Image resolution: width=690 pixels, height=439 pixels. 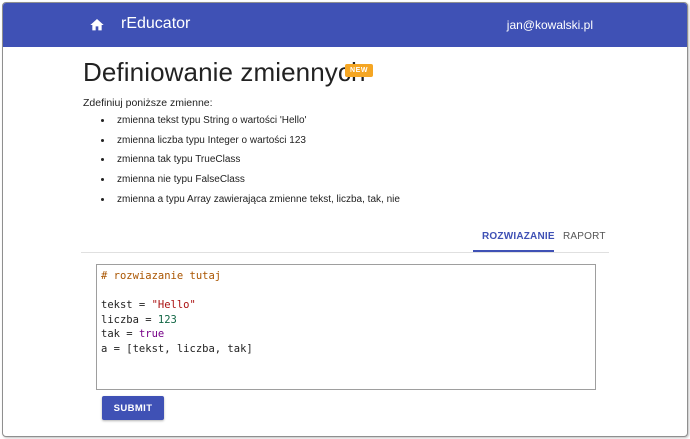 What do you see at coordinates (348, 349) in the screenshot?
I see `code-line-array: a = [tekst, liczba, tak]` at bounding box center [348, 349].